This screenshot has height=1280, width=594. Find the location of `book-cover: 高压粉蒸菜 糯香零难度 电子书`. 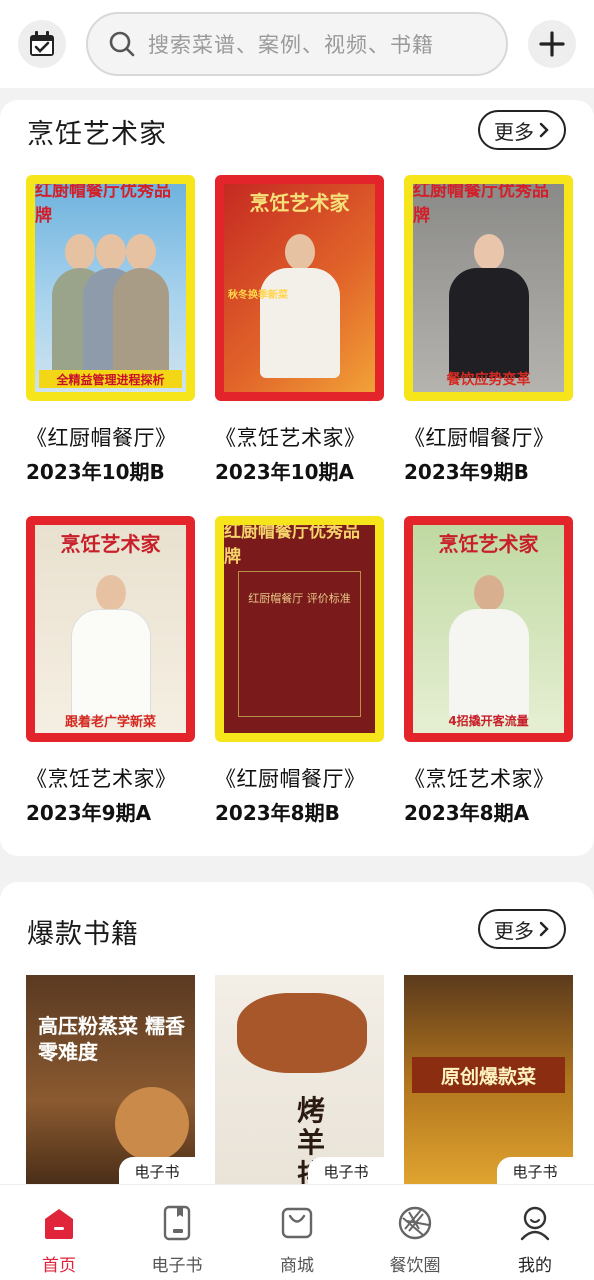

book-cover: 高压粉蒸菜 糯香零难度 电子书 is located at coordinates (110, 1080).